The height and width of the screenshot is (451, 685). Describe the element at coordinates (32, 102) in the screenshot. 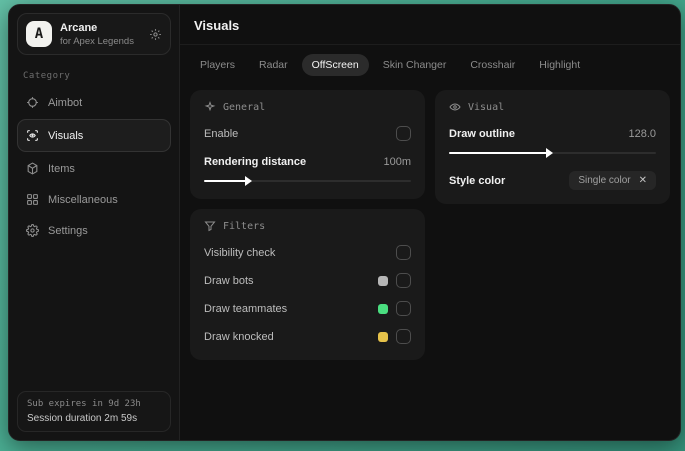

I see `crosshair-icon` at that location.